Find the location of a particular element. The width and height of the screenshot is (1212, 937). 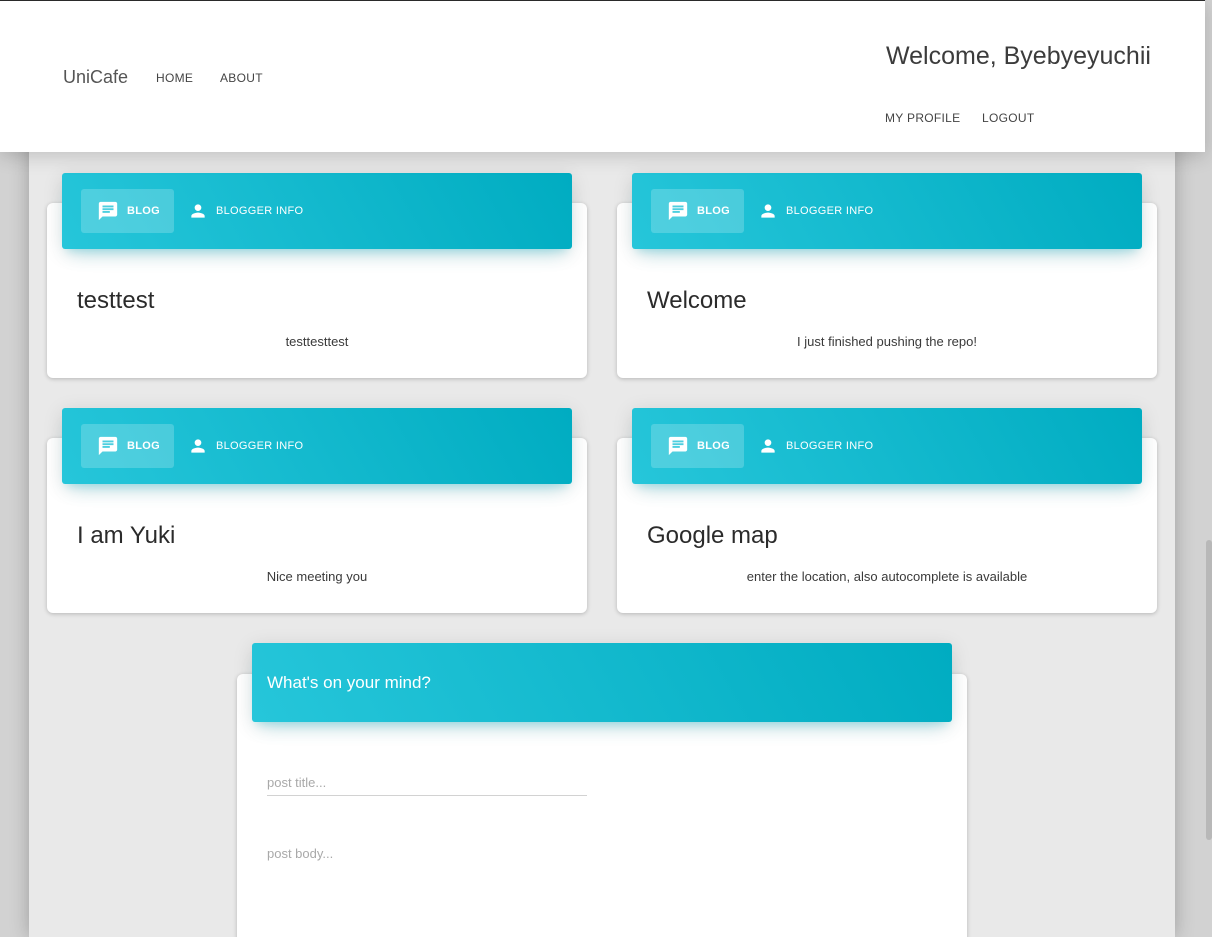

post-title-input is located at coordinates (427, 783).